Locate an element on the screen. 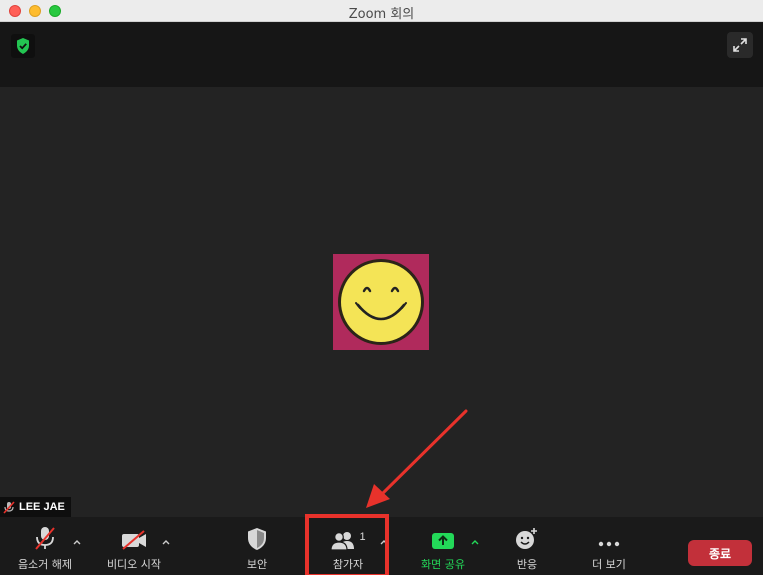 This screenshot has width=763, height=575. smiley-plus-icon is located at coordinates (526, 538).